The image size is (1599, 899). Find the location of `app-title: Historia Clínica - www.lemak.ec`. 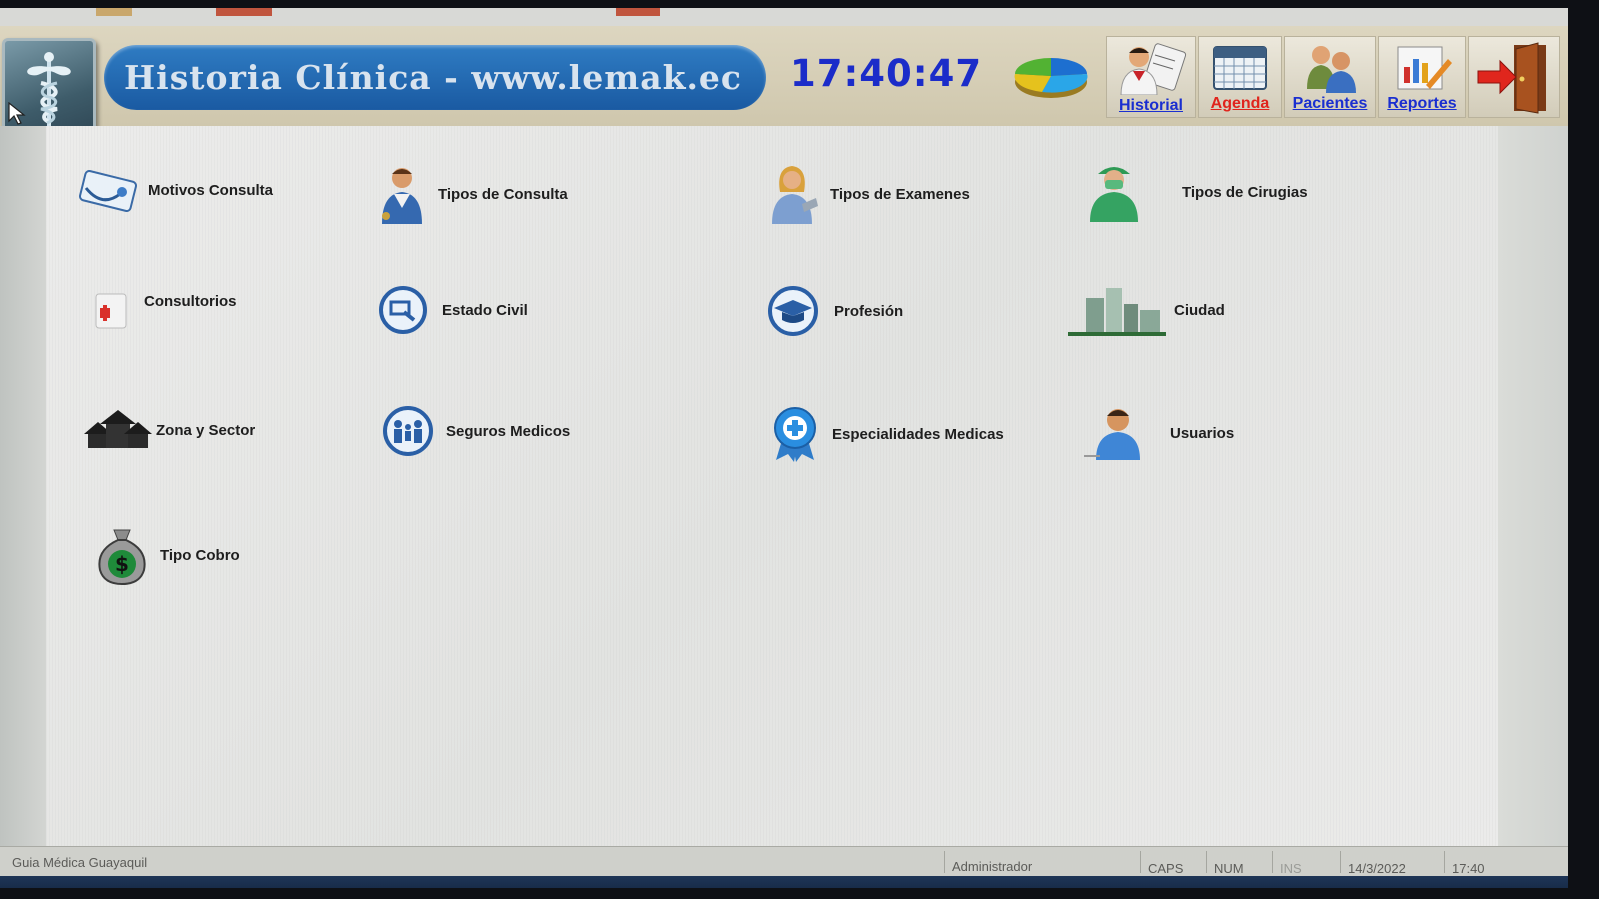

app-title: Historia Clínica - www.lemak.ec is located at coordinates (433, 77).